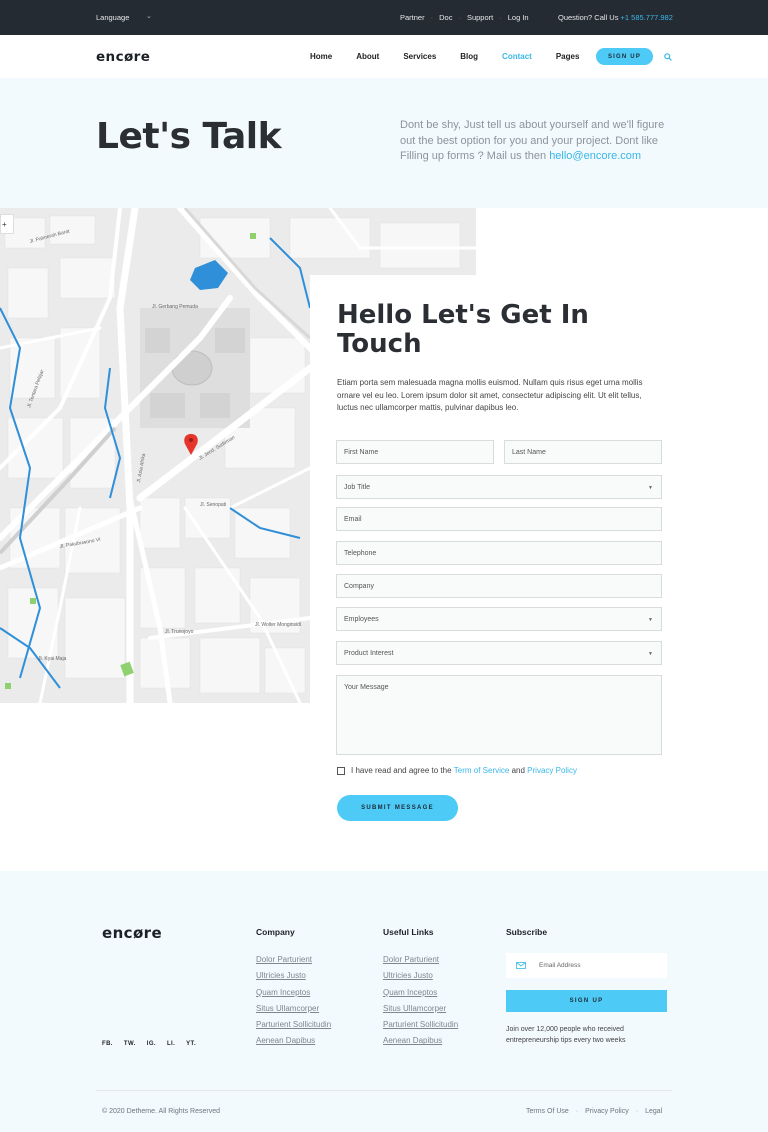 This screenshot has height=1132, width=768. Describe the element at coordinates (213, 505) in the screenshot. I see `map-label: Jl. Senopati` at that location.